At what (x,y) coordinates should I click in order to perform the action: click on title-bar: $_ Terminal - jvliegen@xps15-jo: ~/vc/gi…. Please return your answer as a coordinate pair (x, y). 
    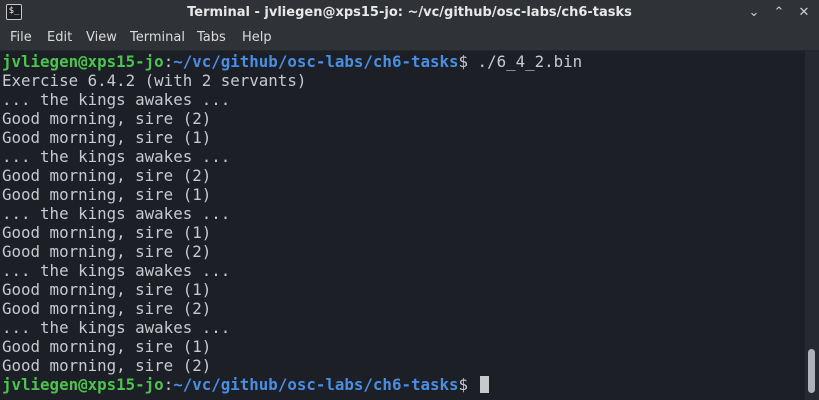
    Looking at the image, I should click on (409, 13).